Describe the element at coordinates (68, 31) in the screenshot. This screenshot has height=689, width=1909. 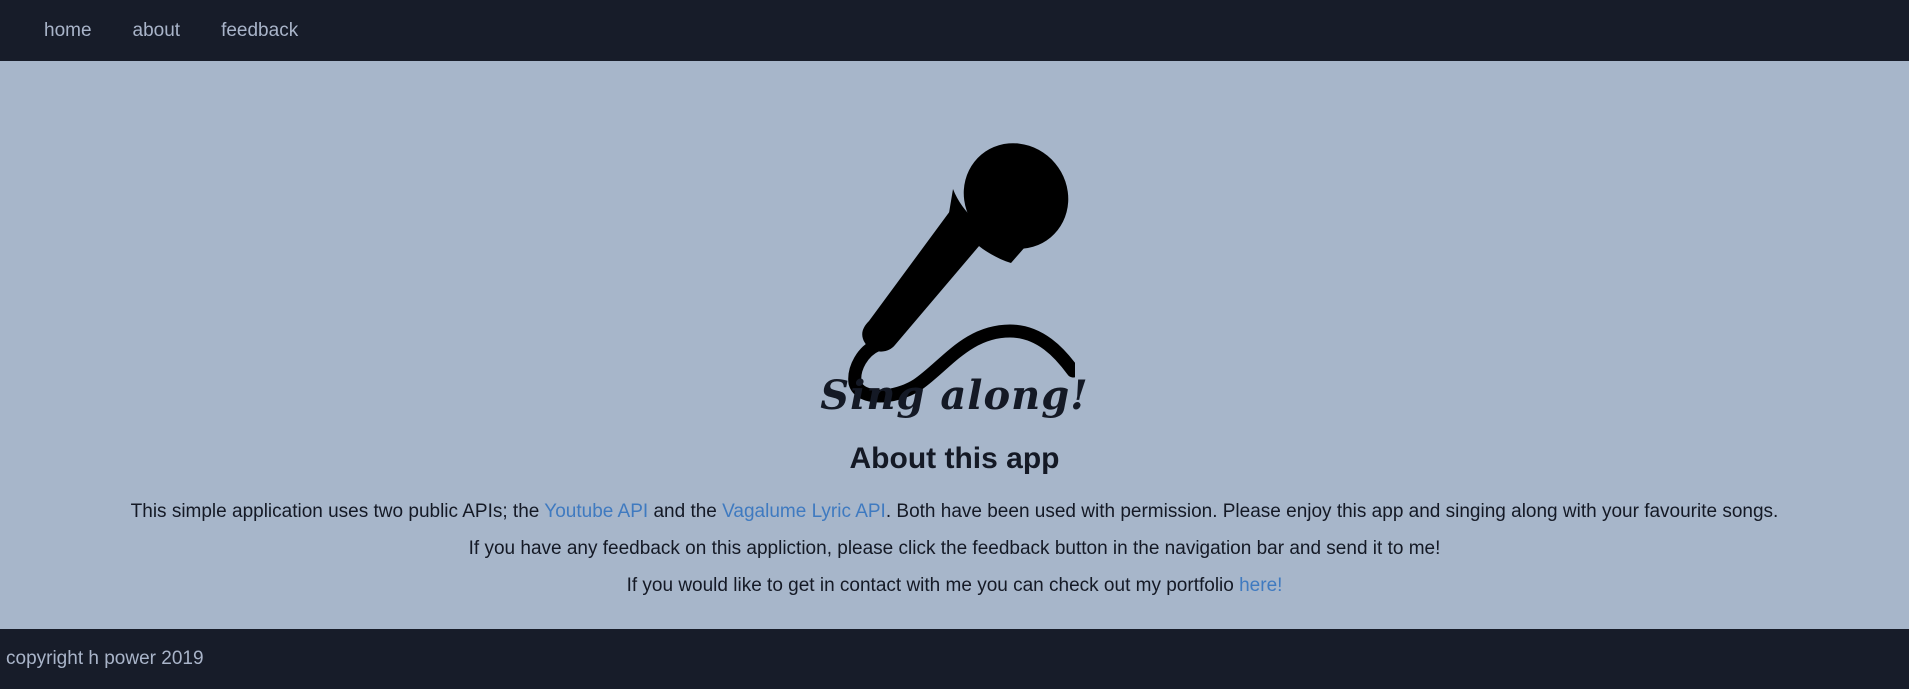
I see `nav-home-link: home` at that location.